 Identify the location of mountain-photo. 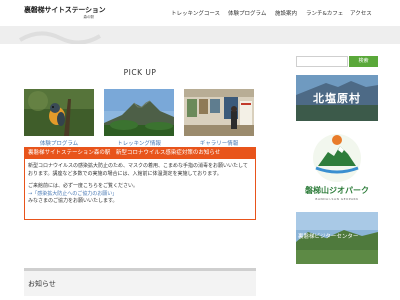
(139, 112).